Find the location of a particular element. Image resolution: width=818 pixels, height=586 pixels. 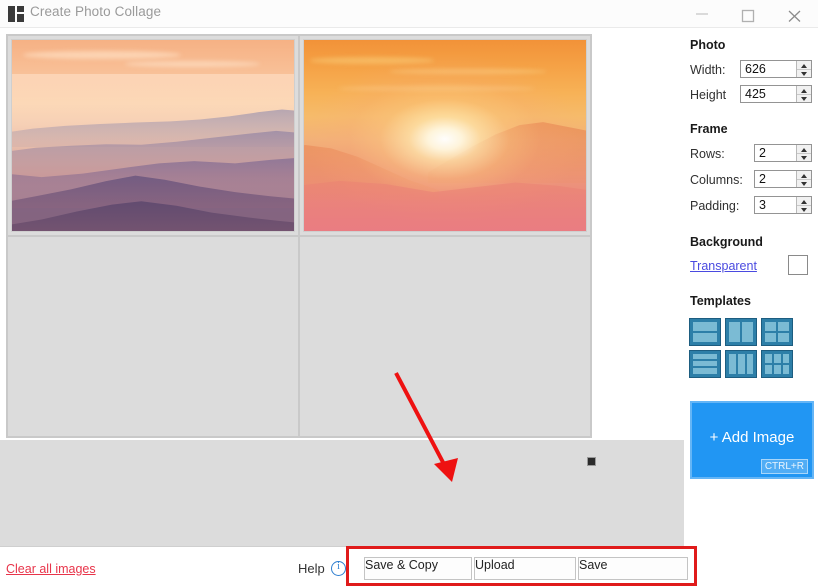

columns-stepper is located at coordinates (803, 179).